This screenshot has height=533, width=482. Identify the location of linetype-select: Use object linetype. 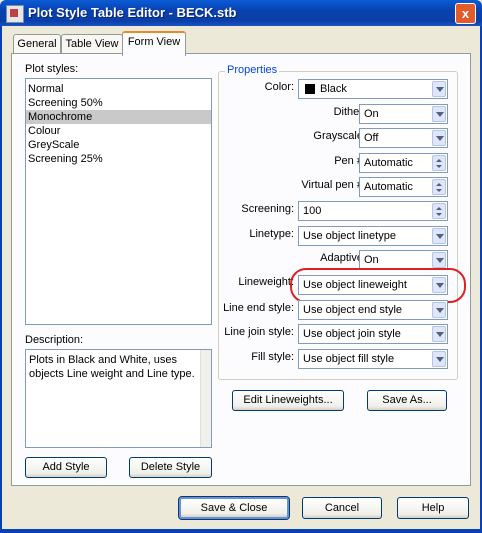
(373, 236).